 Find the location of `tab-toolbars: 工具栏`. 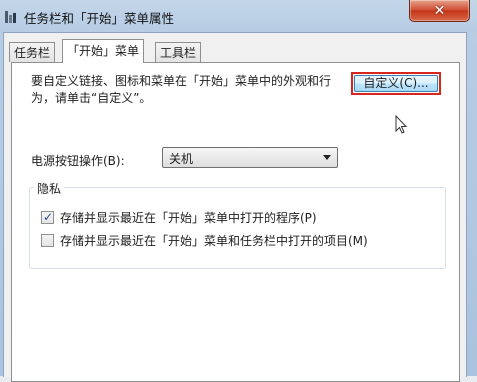

tab-toolbars: 工具栏 is located at coordinates (178, 52).